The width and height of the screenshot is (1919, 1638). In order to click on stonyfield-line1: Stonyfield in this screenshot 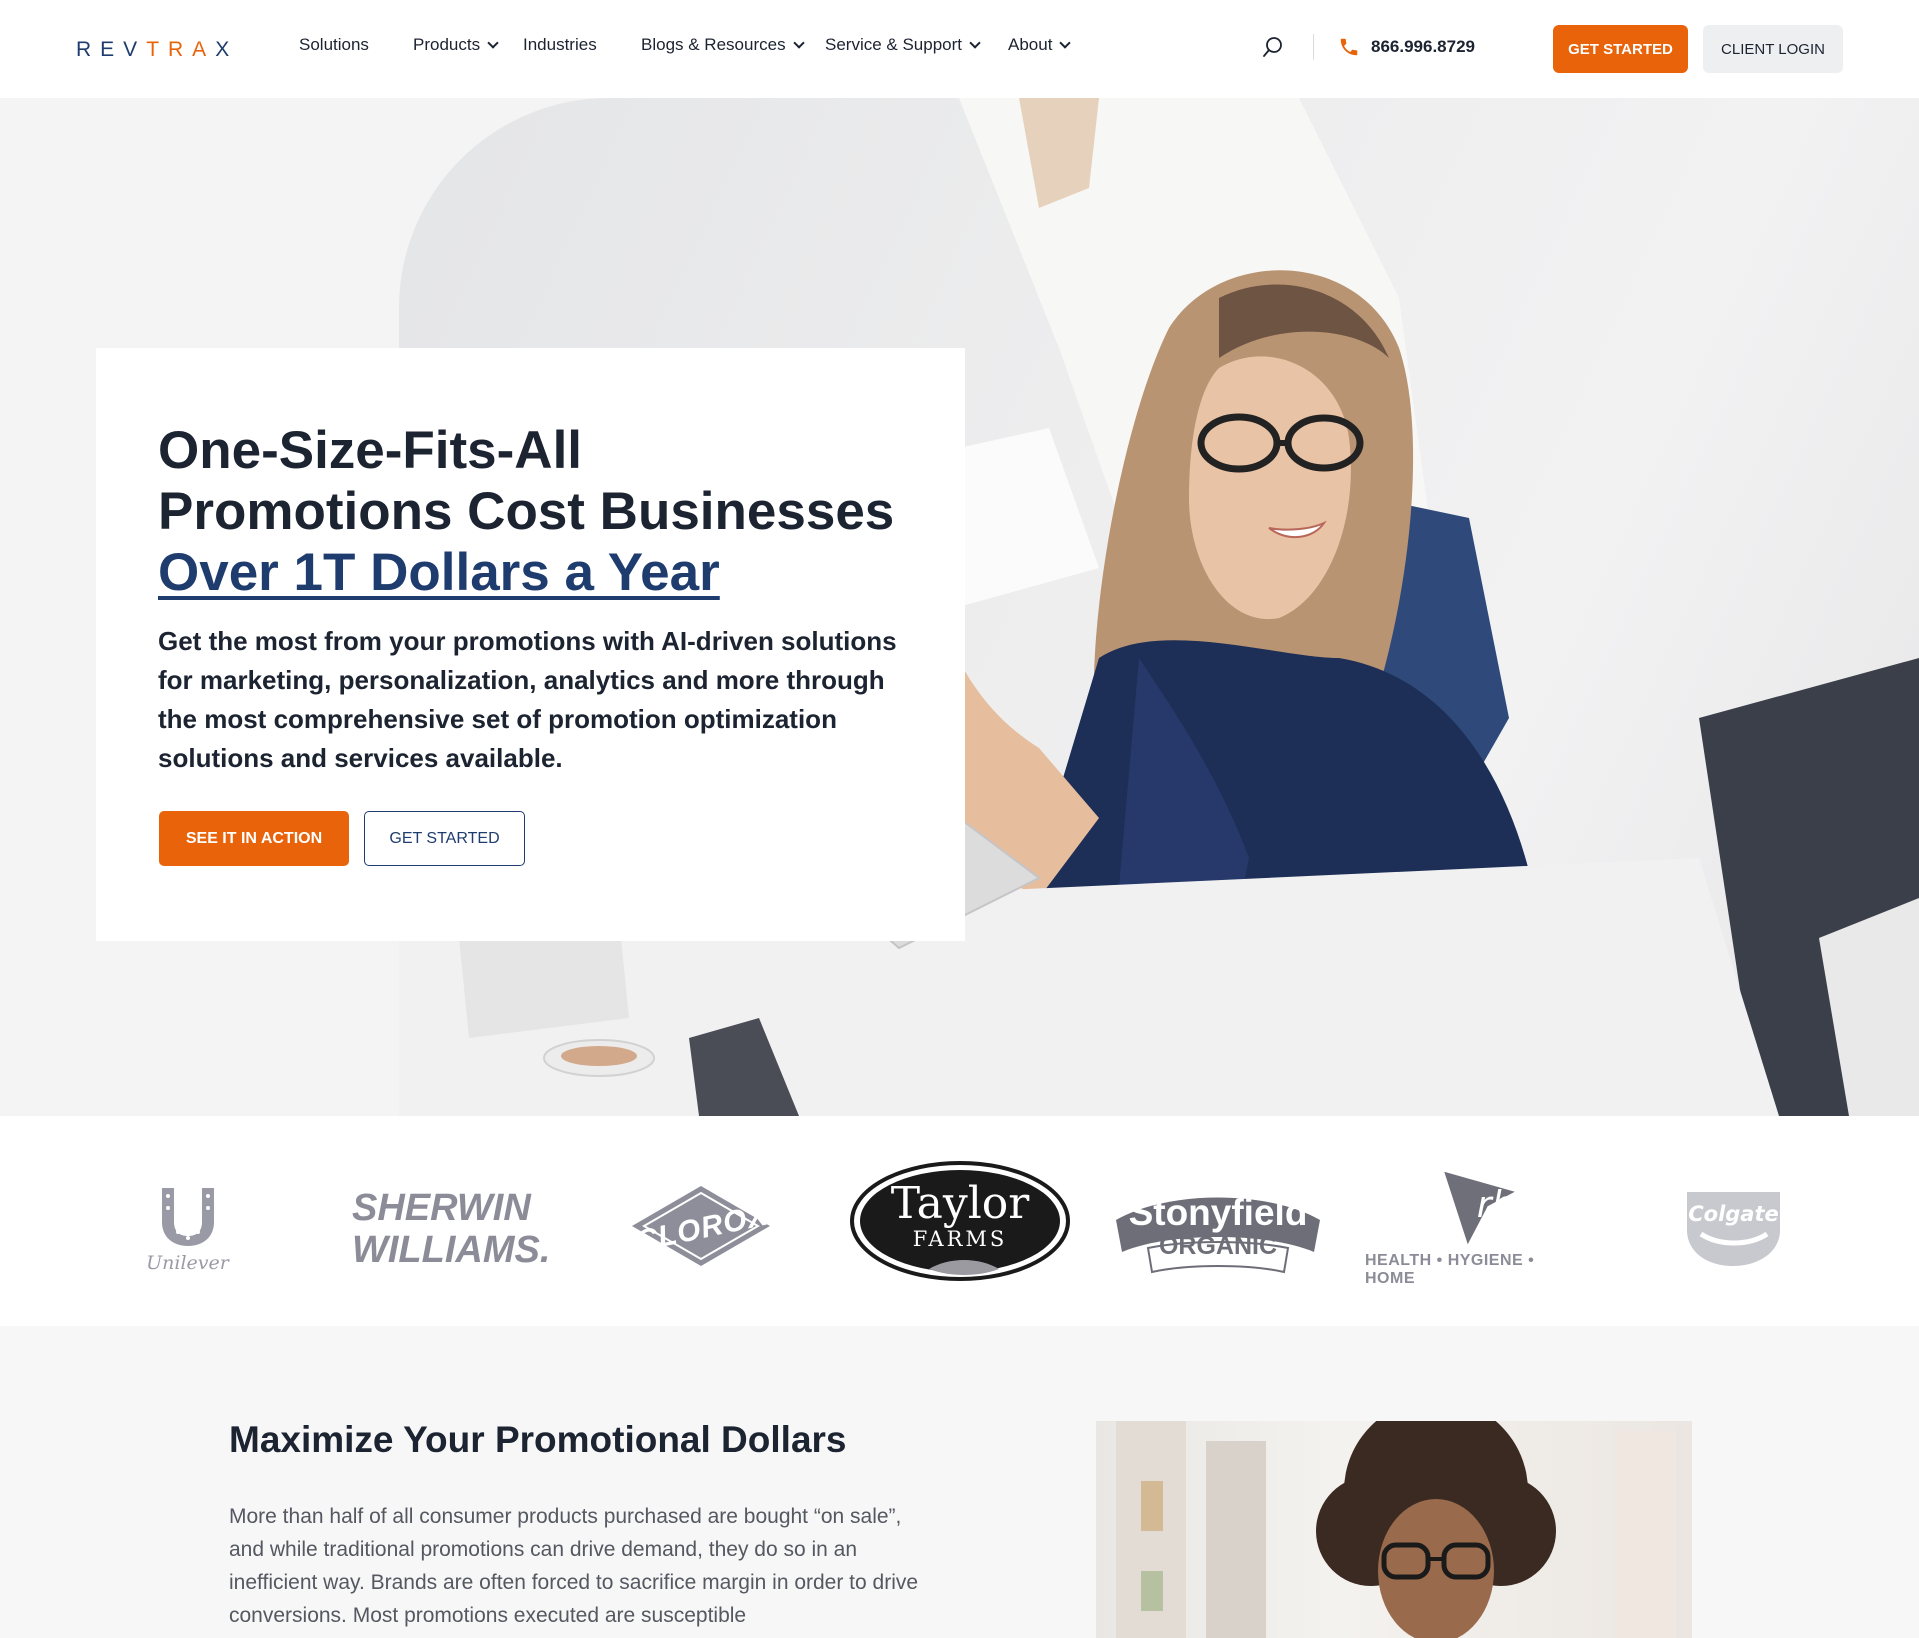, I will do `click(1218, 1212)`.